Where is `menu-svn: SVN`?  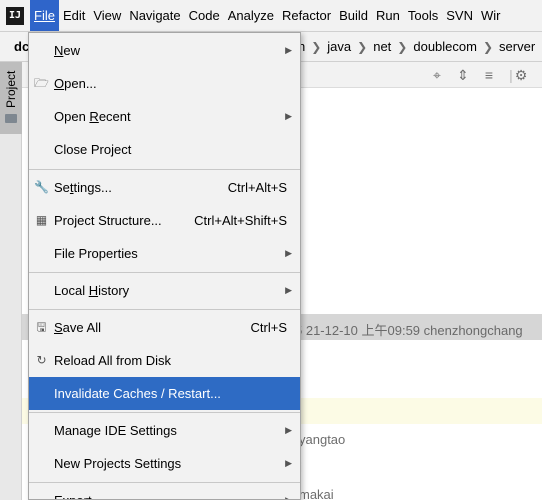 menu-svn: SVN is located at coordinates (459, 15).